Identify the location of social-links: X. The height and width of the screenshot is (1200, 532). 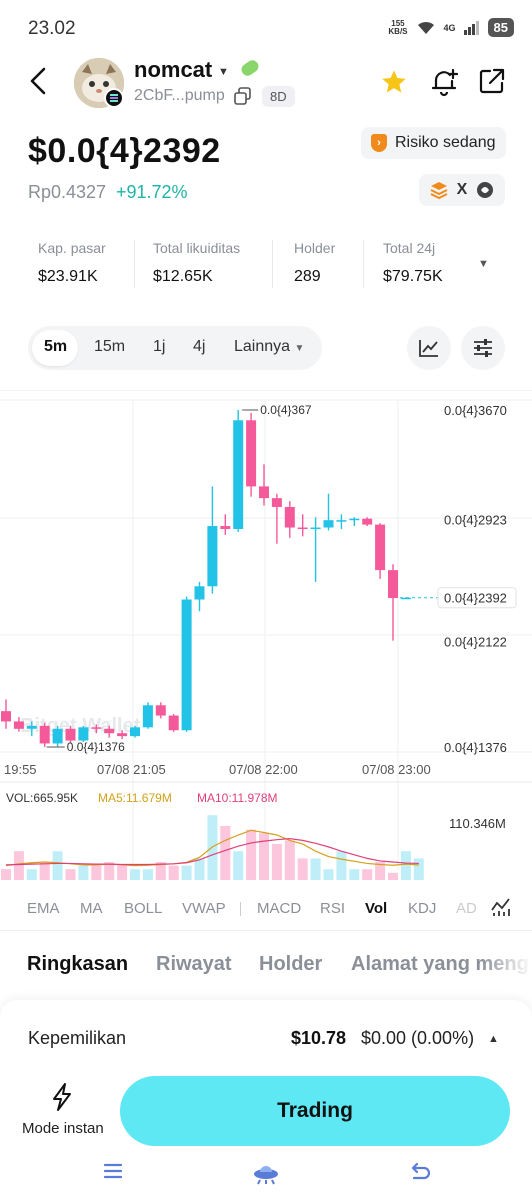
(462, 190).